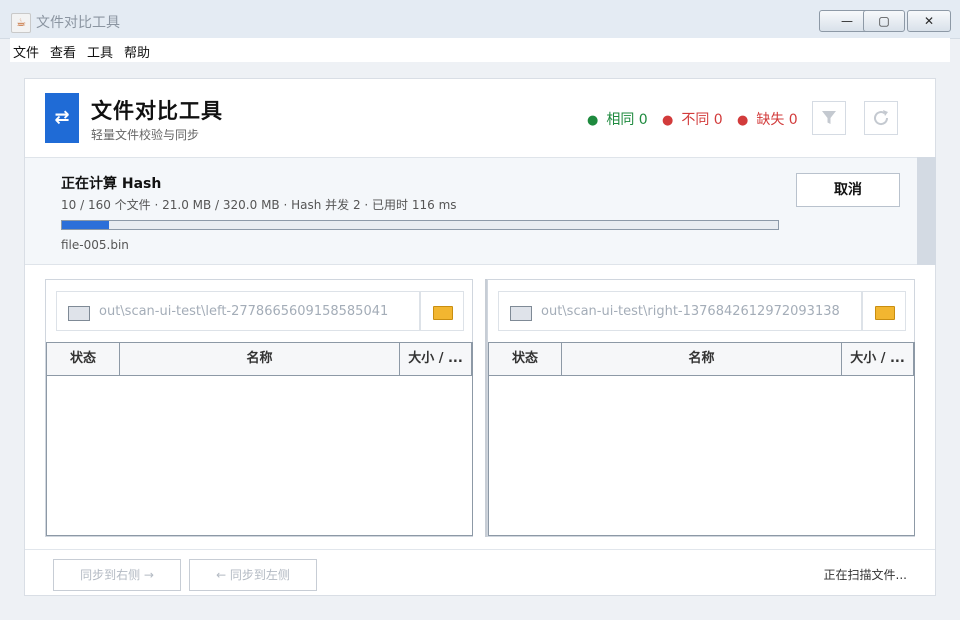 The image size is (960, 620). I want to click on right-browse-button, so click(884, 311).